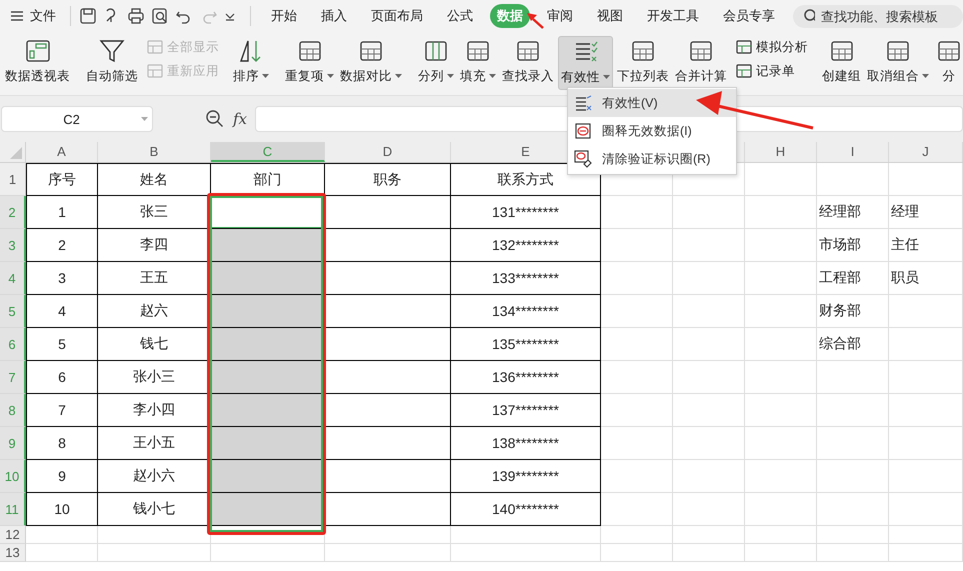 The height and width of the screenshot is (571, 963). Describe the element at coordinates (62, 311) in the screenshot. I see `table-cell: 4` at that location.